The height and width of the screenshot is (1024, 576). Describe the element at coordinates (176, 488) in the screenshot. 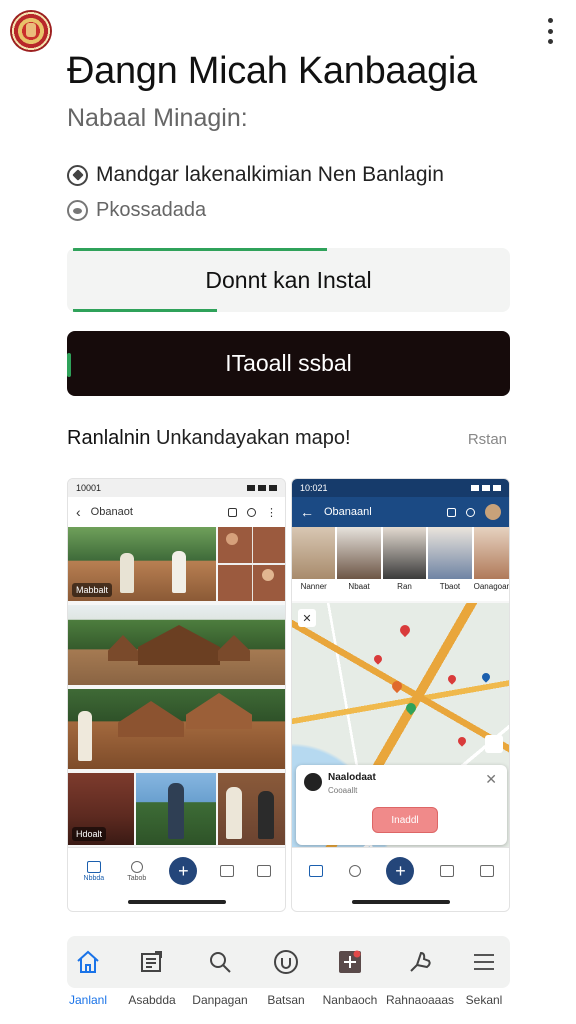

I see `status-bar: 10001` at that location.